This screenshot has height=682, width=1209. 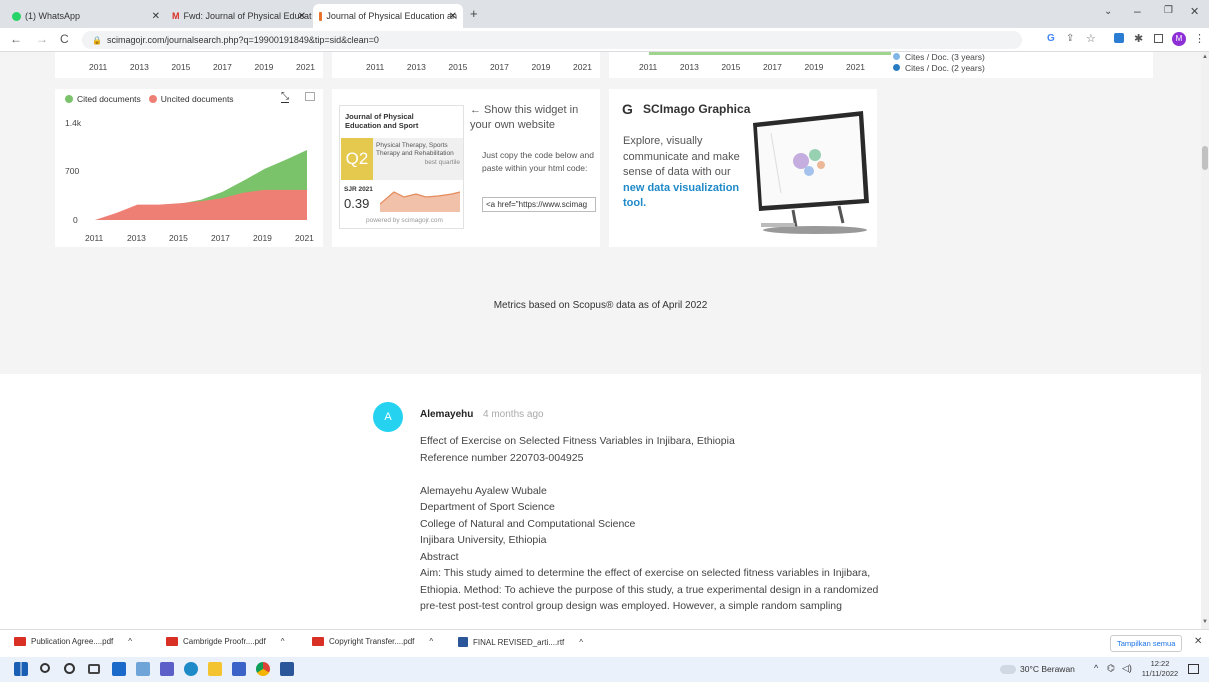 I want to click on chrome-icon, so click(x=263, y=669).